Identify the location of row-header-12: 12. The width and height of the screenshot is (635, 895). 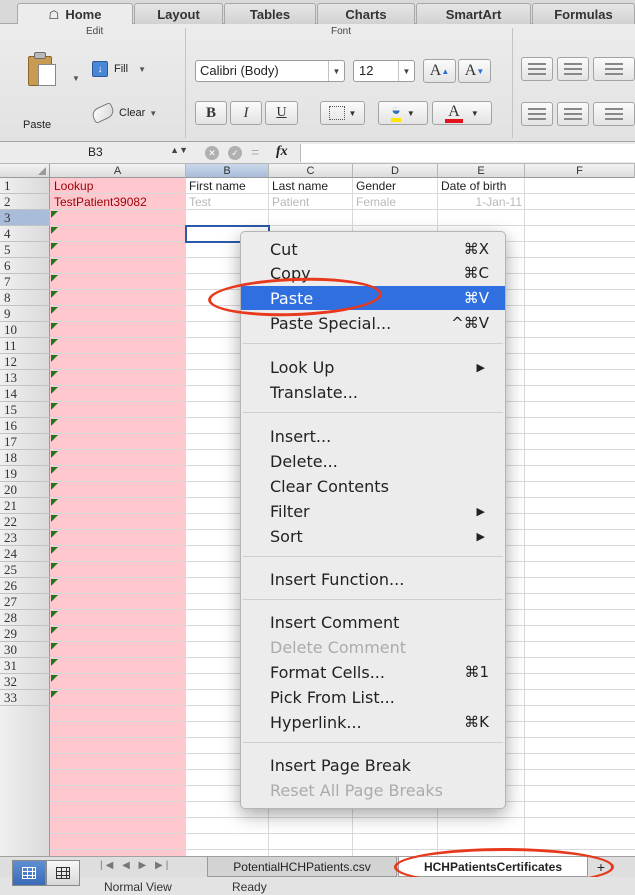
(25, 362).